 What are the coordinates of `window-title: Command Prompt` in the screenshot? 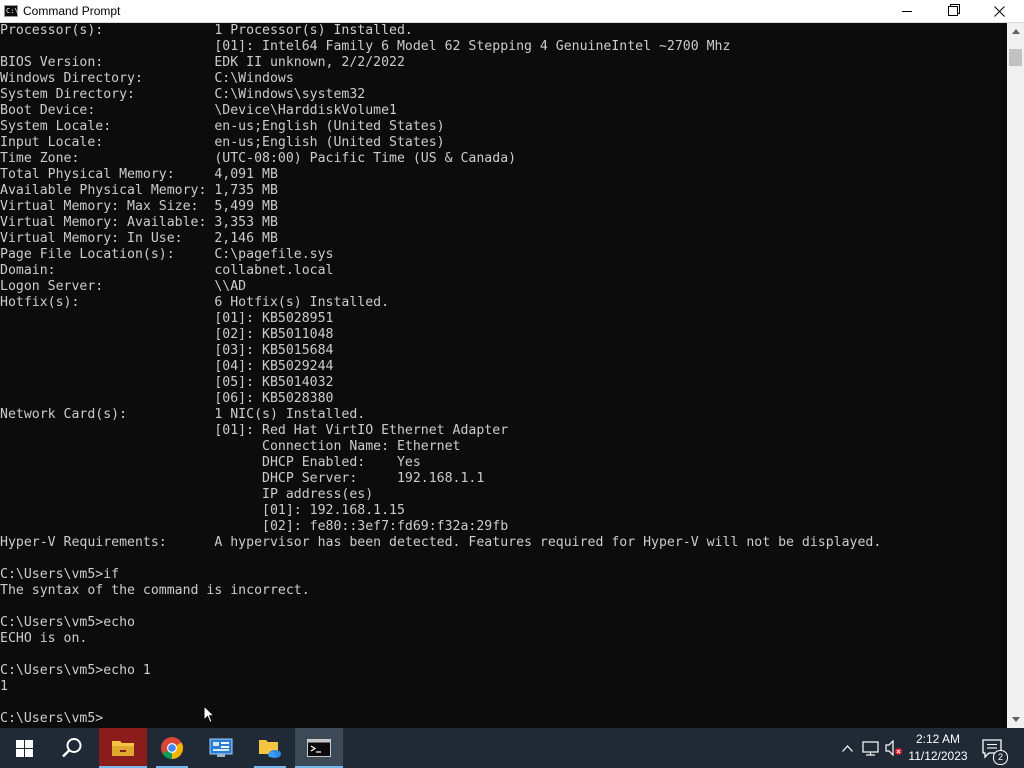 It's located at (72, 11).